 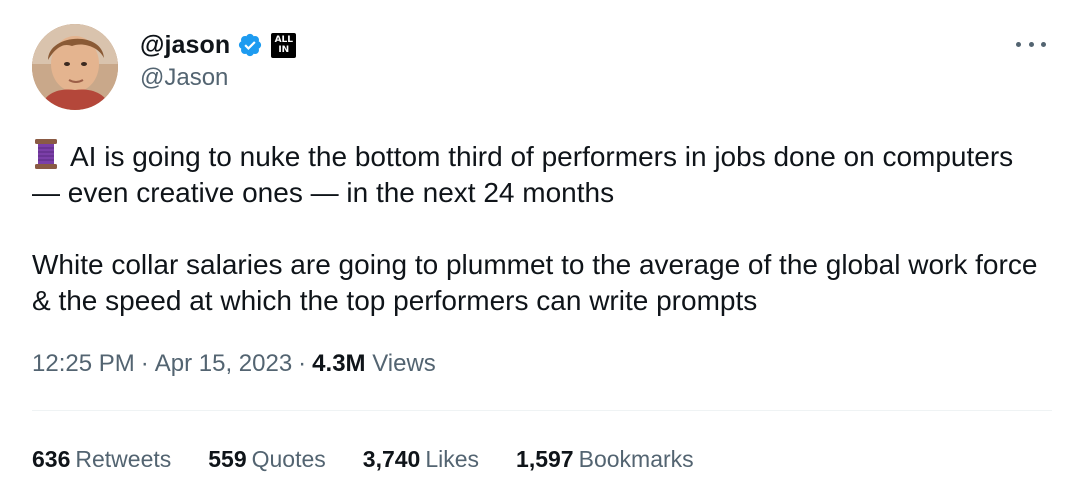 I want to click on author-handle: @Jason, so click(x=184, y=78).